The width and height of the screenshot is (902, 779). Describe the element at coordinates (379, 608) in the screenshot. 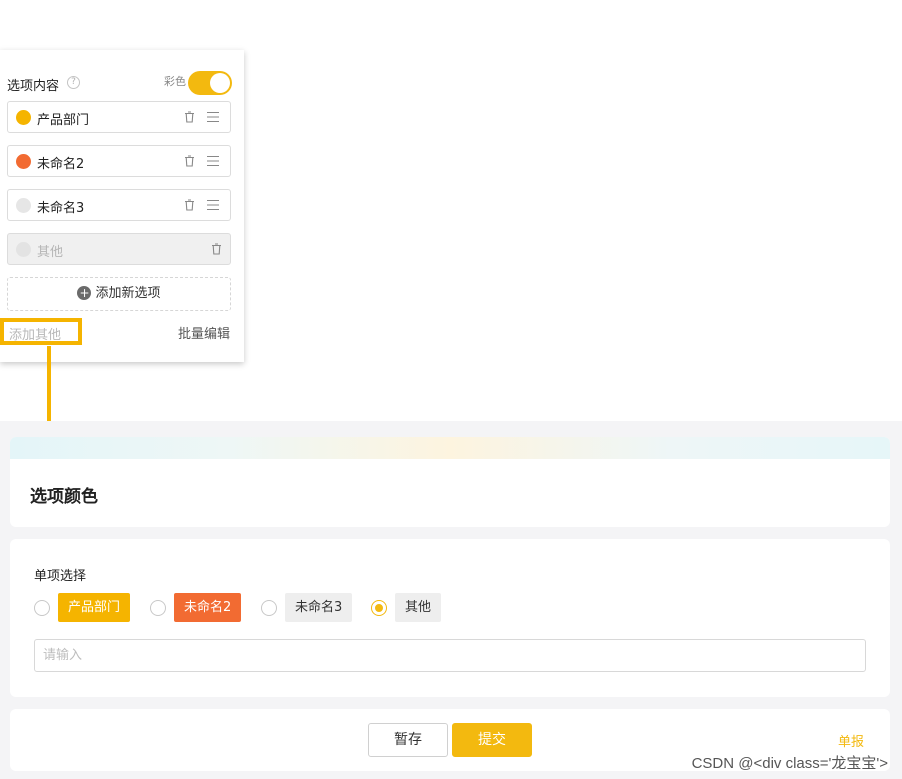

I see `radio-button-checked` at that location.